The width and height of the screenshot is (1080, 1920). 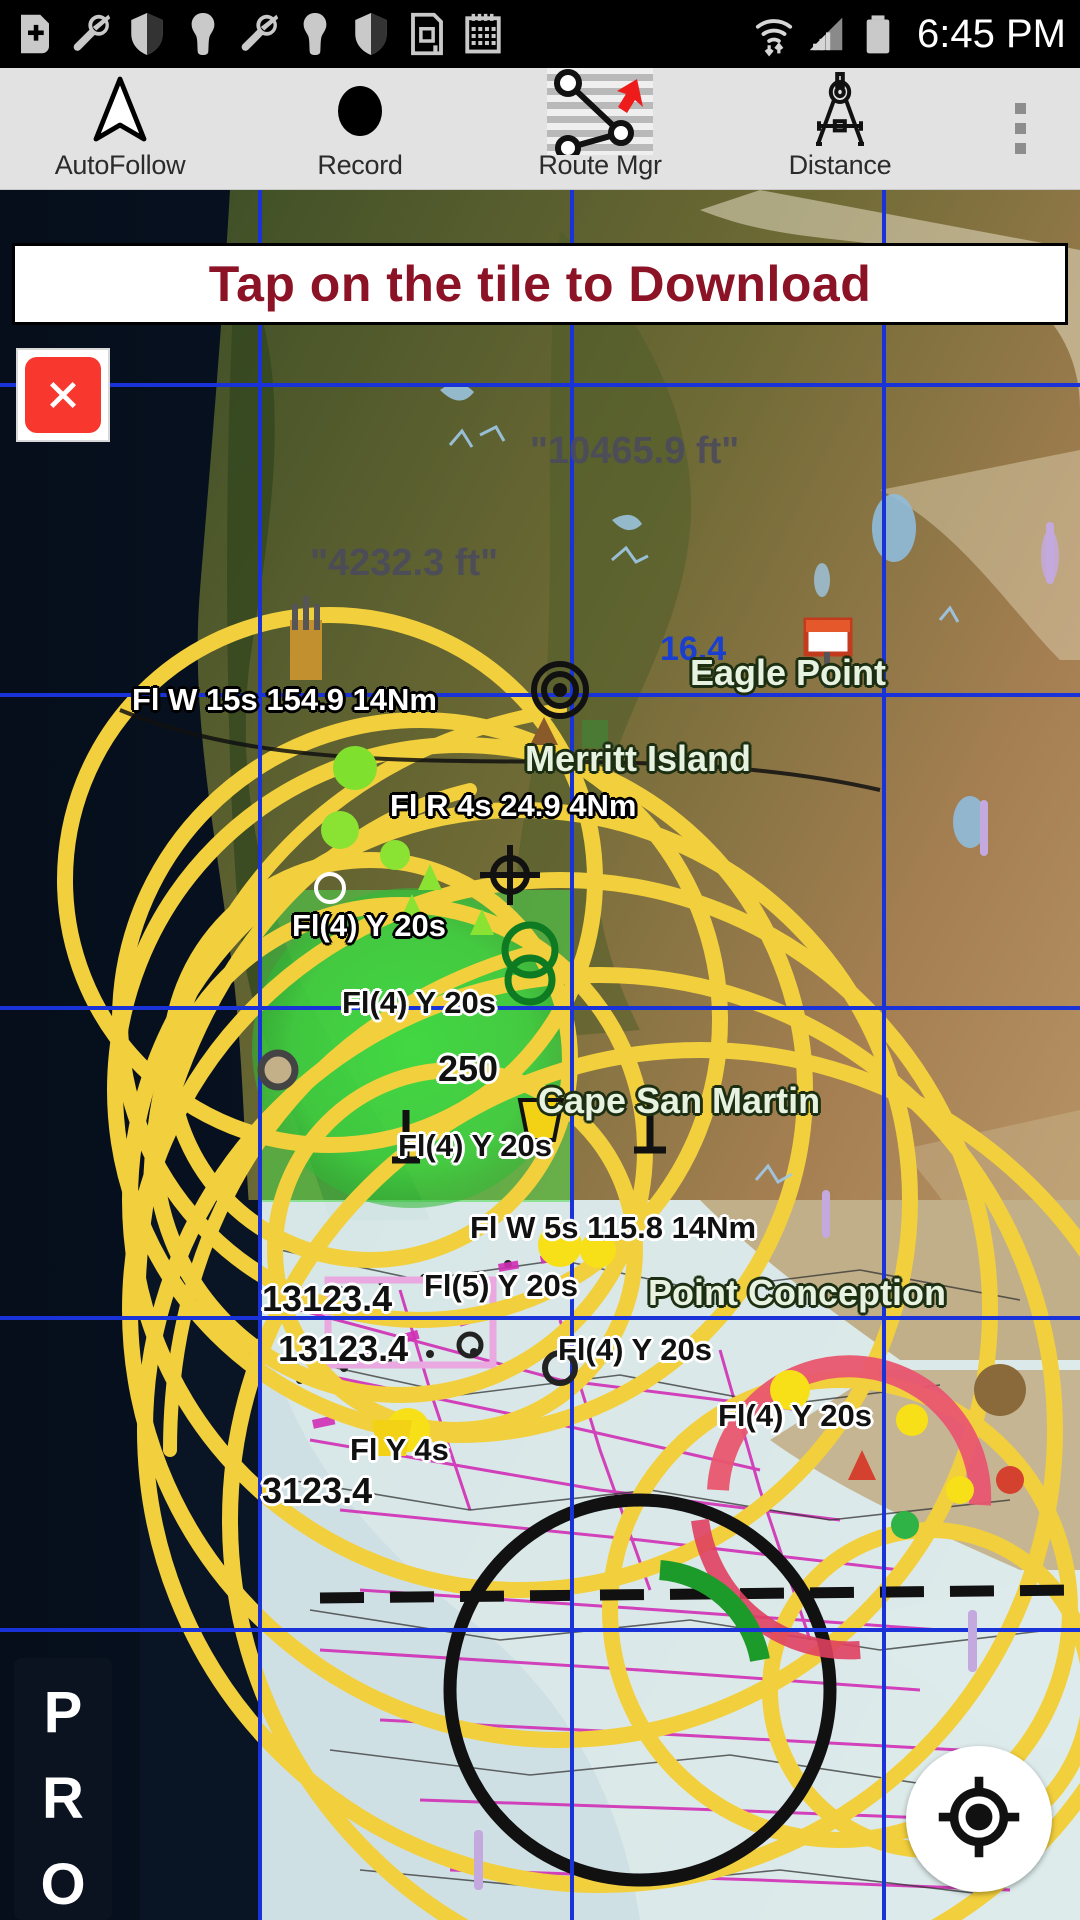 I want to click on toolbar-label-record: Record, so click(x=360, y=165).